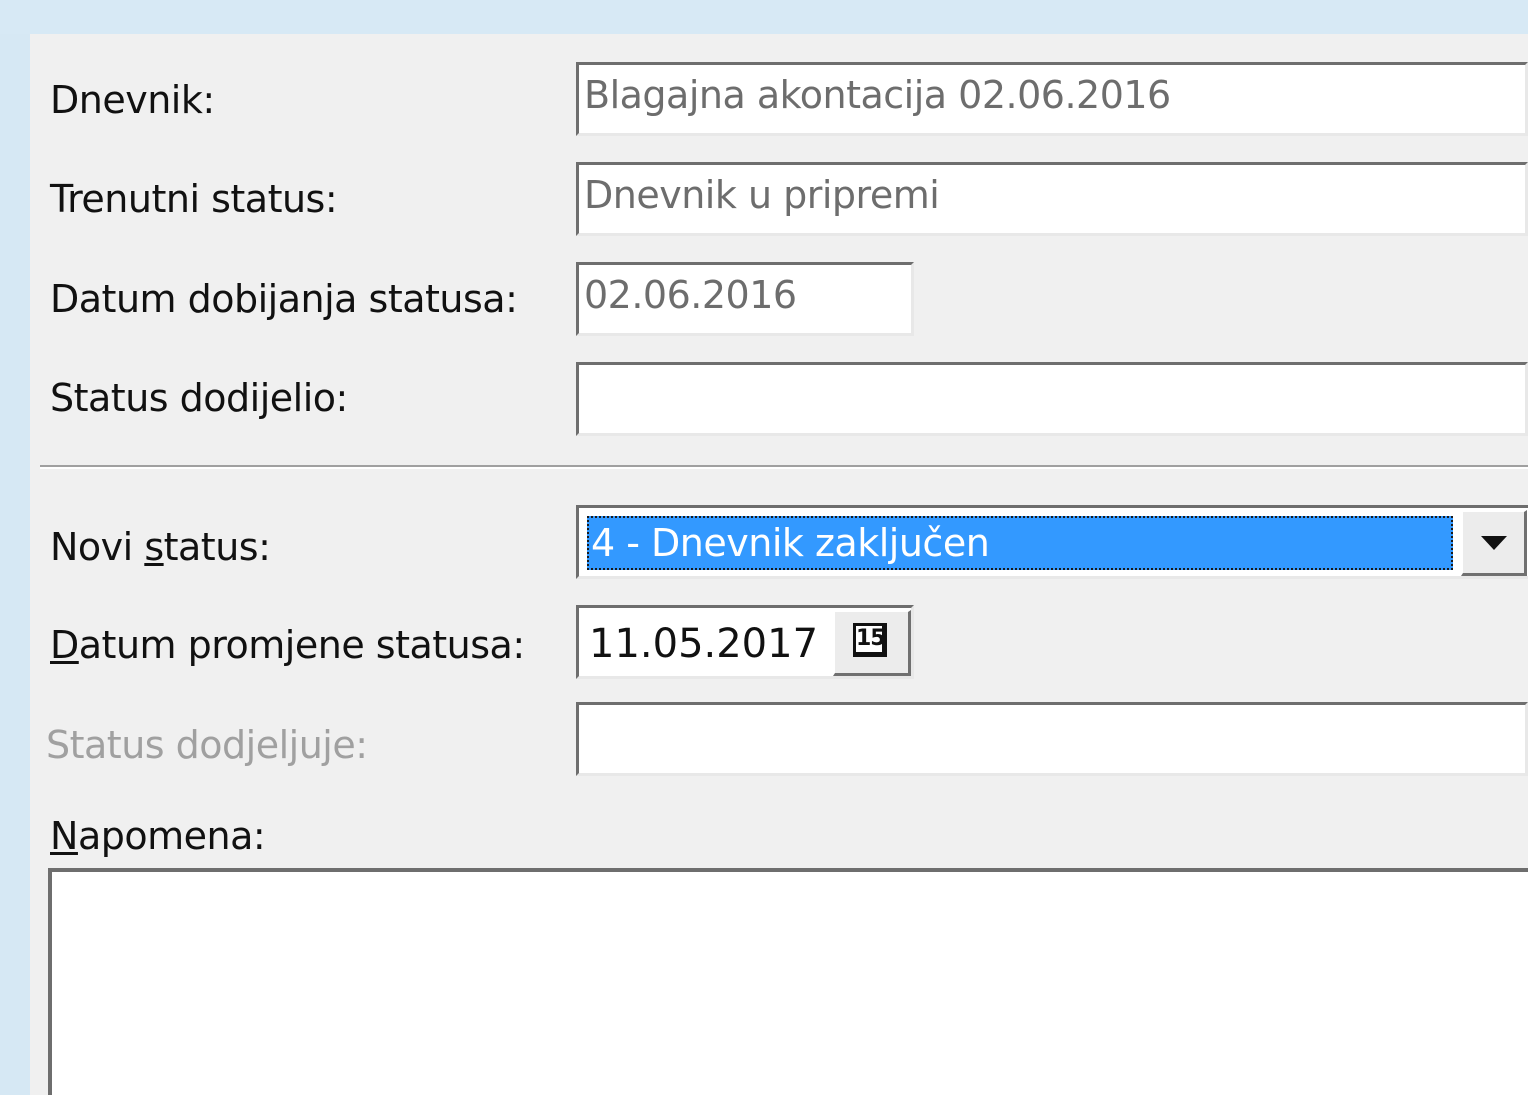 This screenshot has height=1095, width=1528. What do you see at coordinates (194, 199) in the screenshot?
I see `trenutni-status-label: Trenutni status:` at bounding box center [194, 199].